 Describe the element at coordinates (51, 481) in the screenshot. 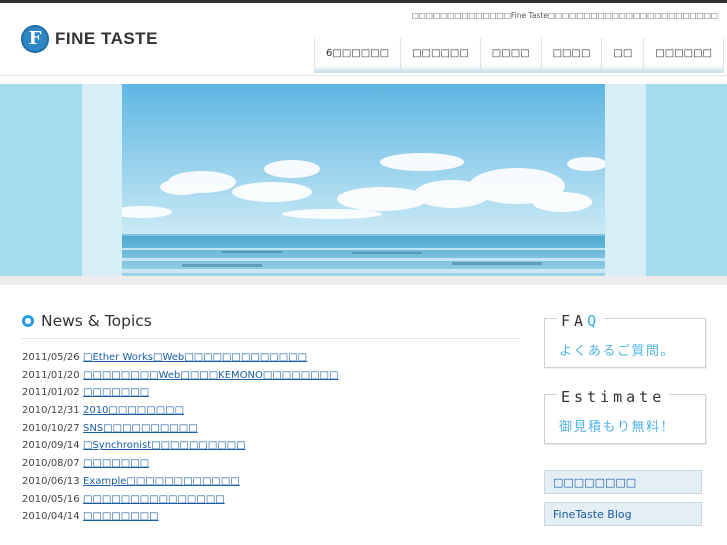

I see `news-date: 2010/06/13` at that location.